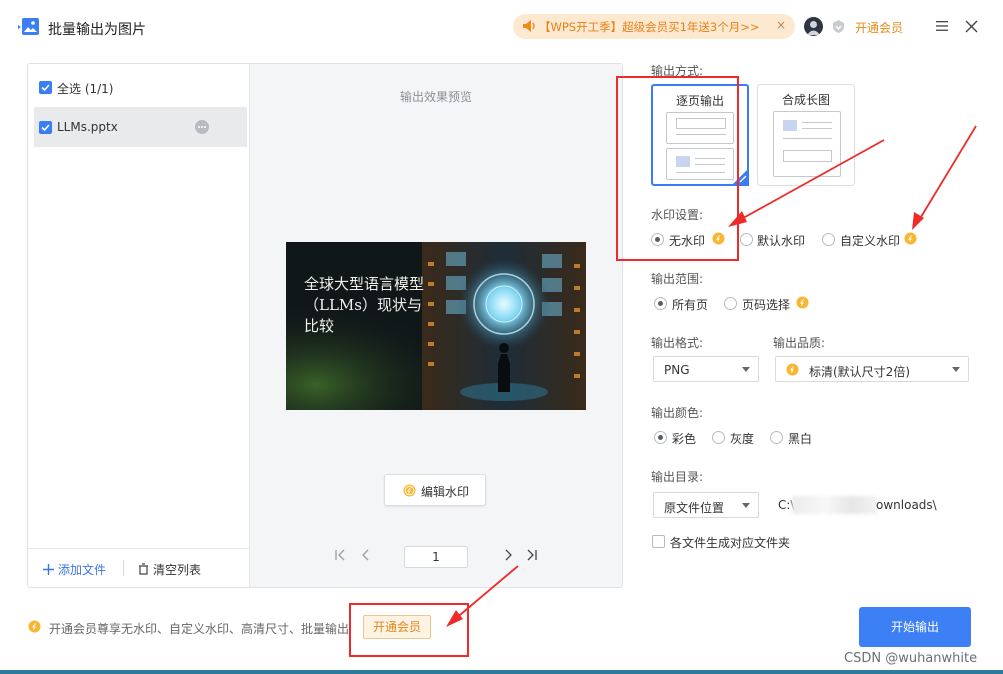 The width and height of the screenshot is (1003, 674). I want to click on page-number-input: 1, so click(436, 557).